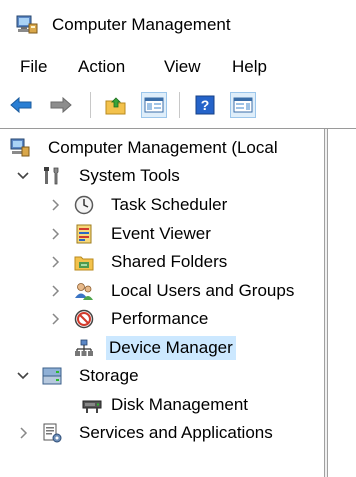 The width and height of the screenshot is (356, 477). What do you see at coordinates (84, 347) in the screenshot?
I see `device-manager-icon` at bounding box center [84, 347].